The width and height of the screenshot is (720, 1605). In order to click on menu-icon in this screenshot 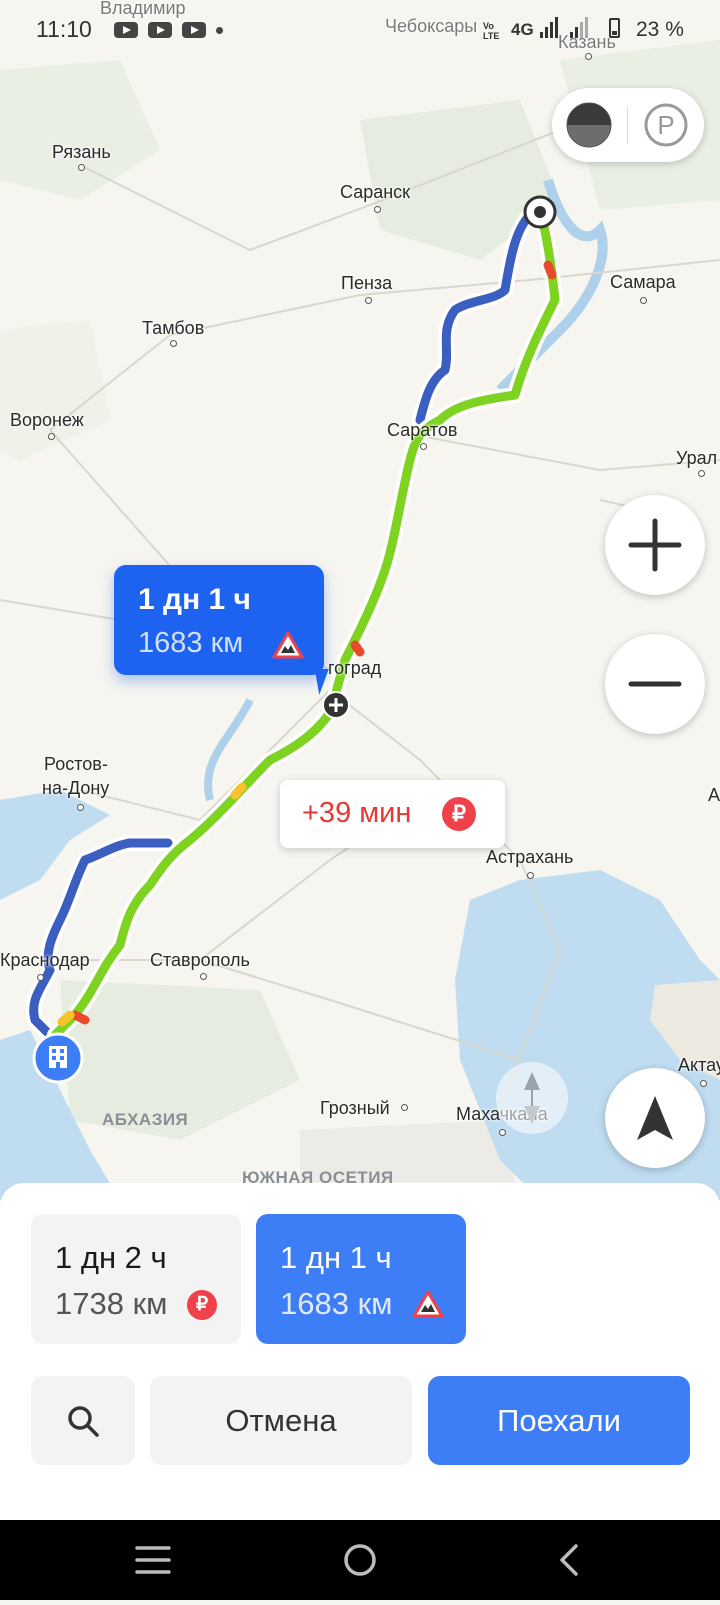, I will do `click(153, 1560)`.